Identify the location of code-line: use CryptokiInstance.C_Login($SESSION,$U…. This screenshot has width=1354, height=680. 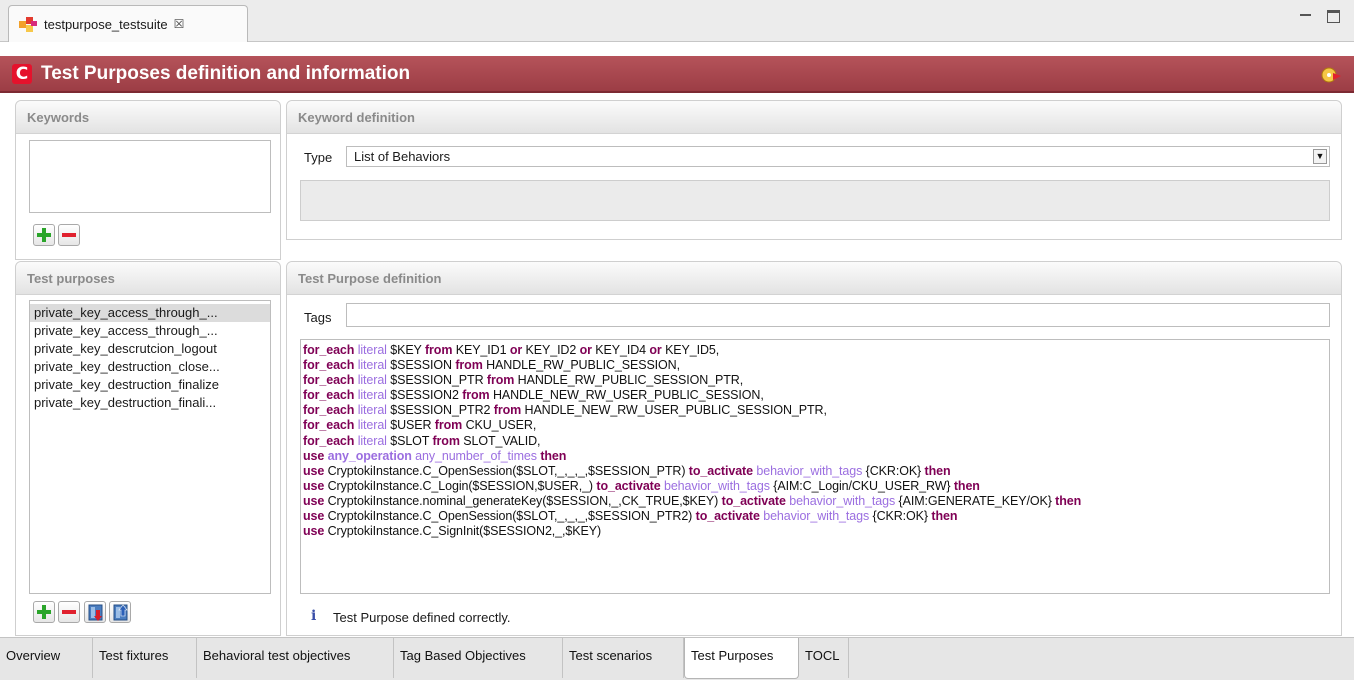
(641, 485).